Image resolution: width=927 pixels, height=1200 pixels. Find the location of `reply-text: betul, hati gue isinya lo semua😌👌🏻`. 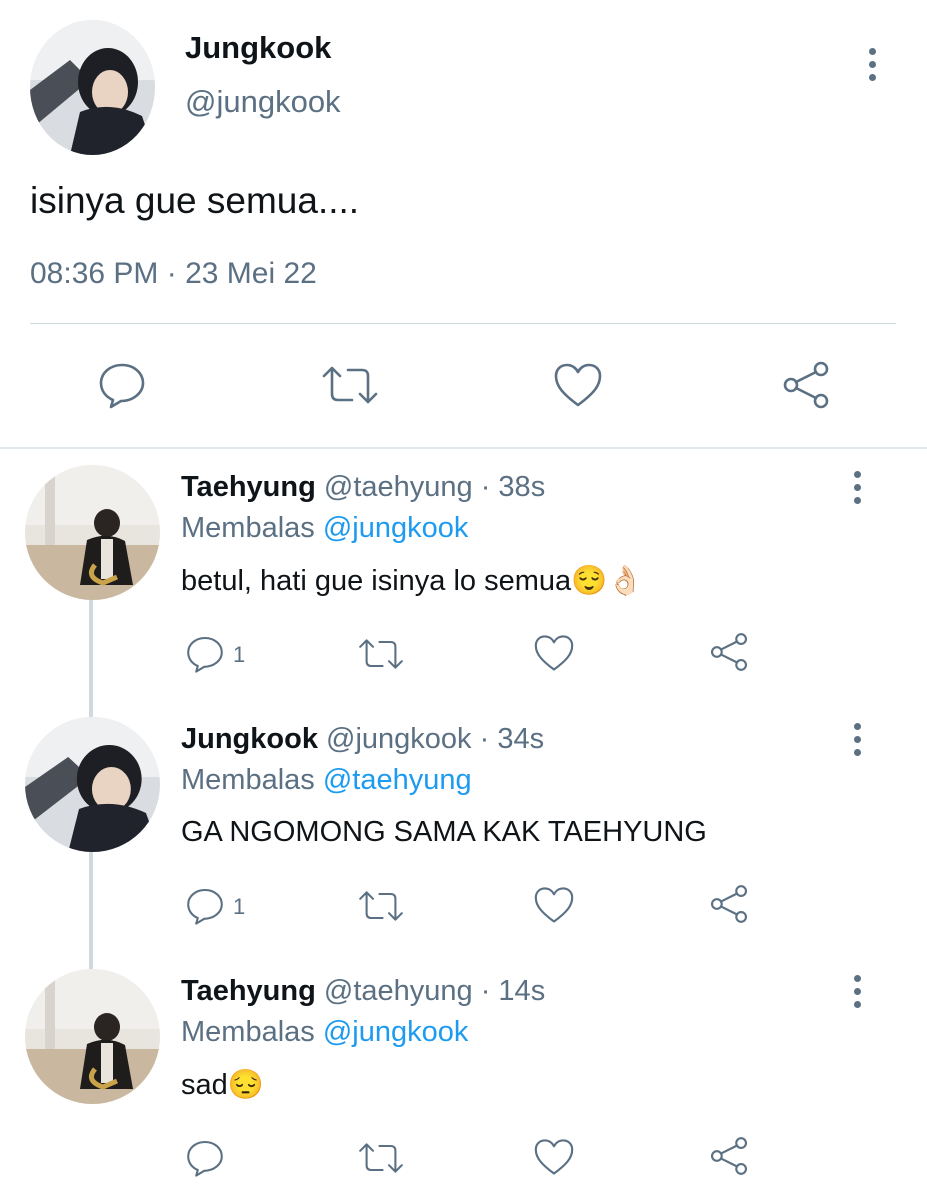

reply-text: betul, hati gue isinya lo semua😌👌🏻 is located at coordinates (412, 581).